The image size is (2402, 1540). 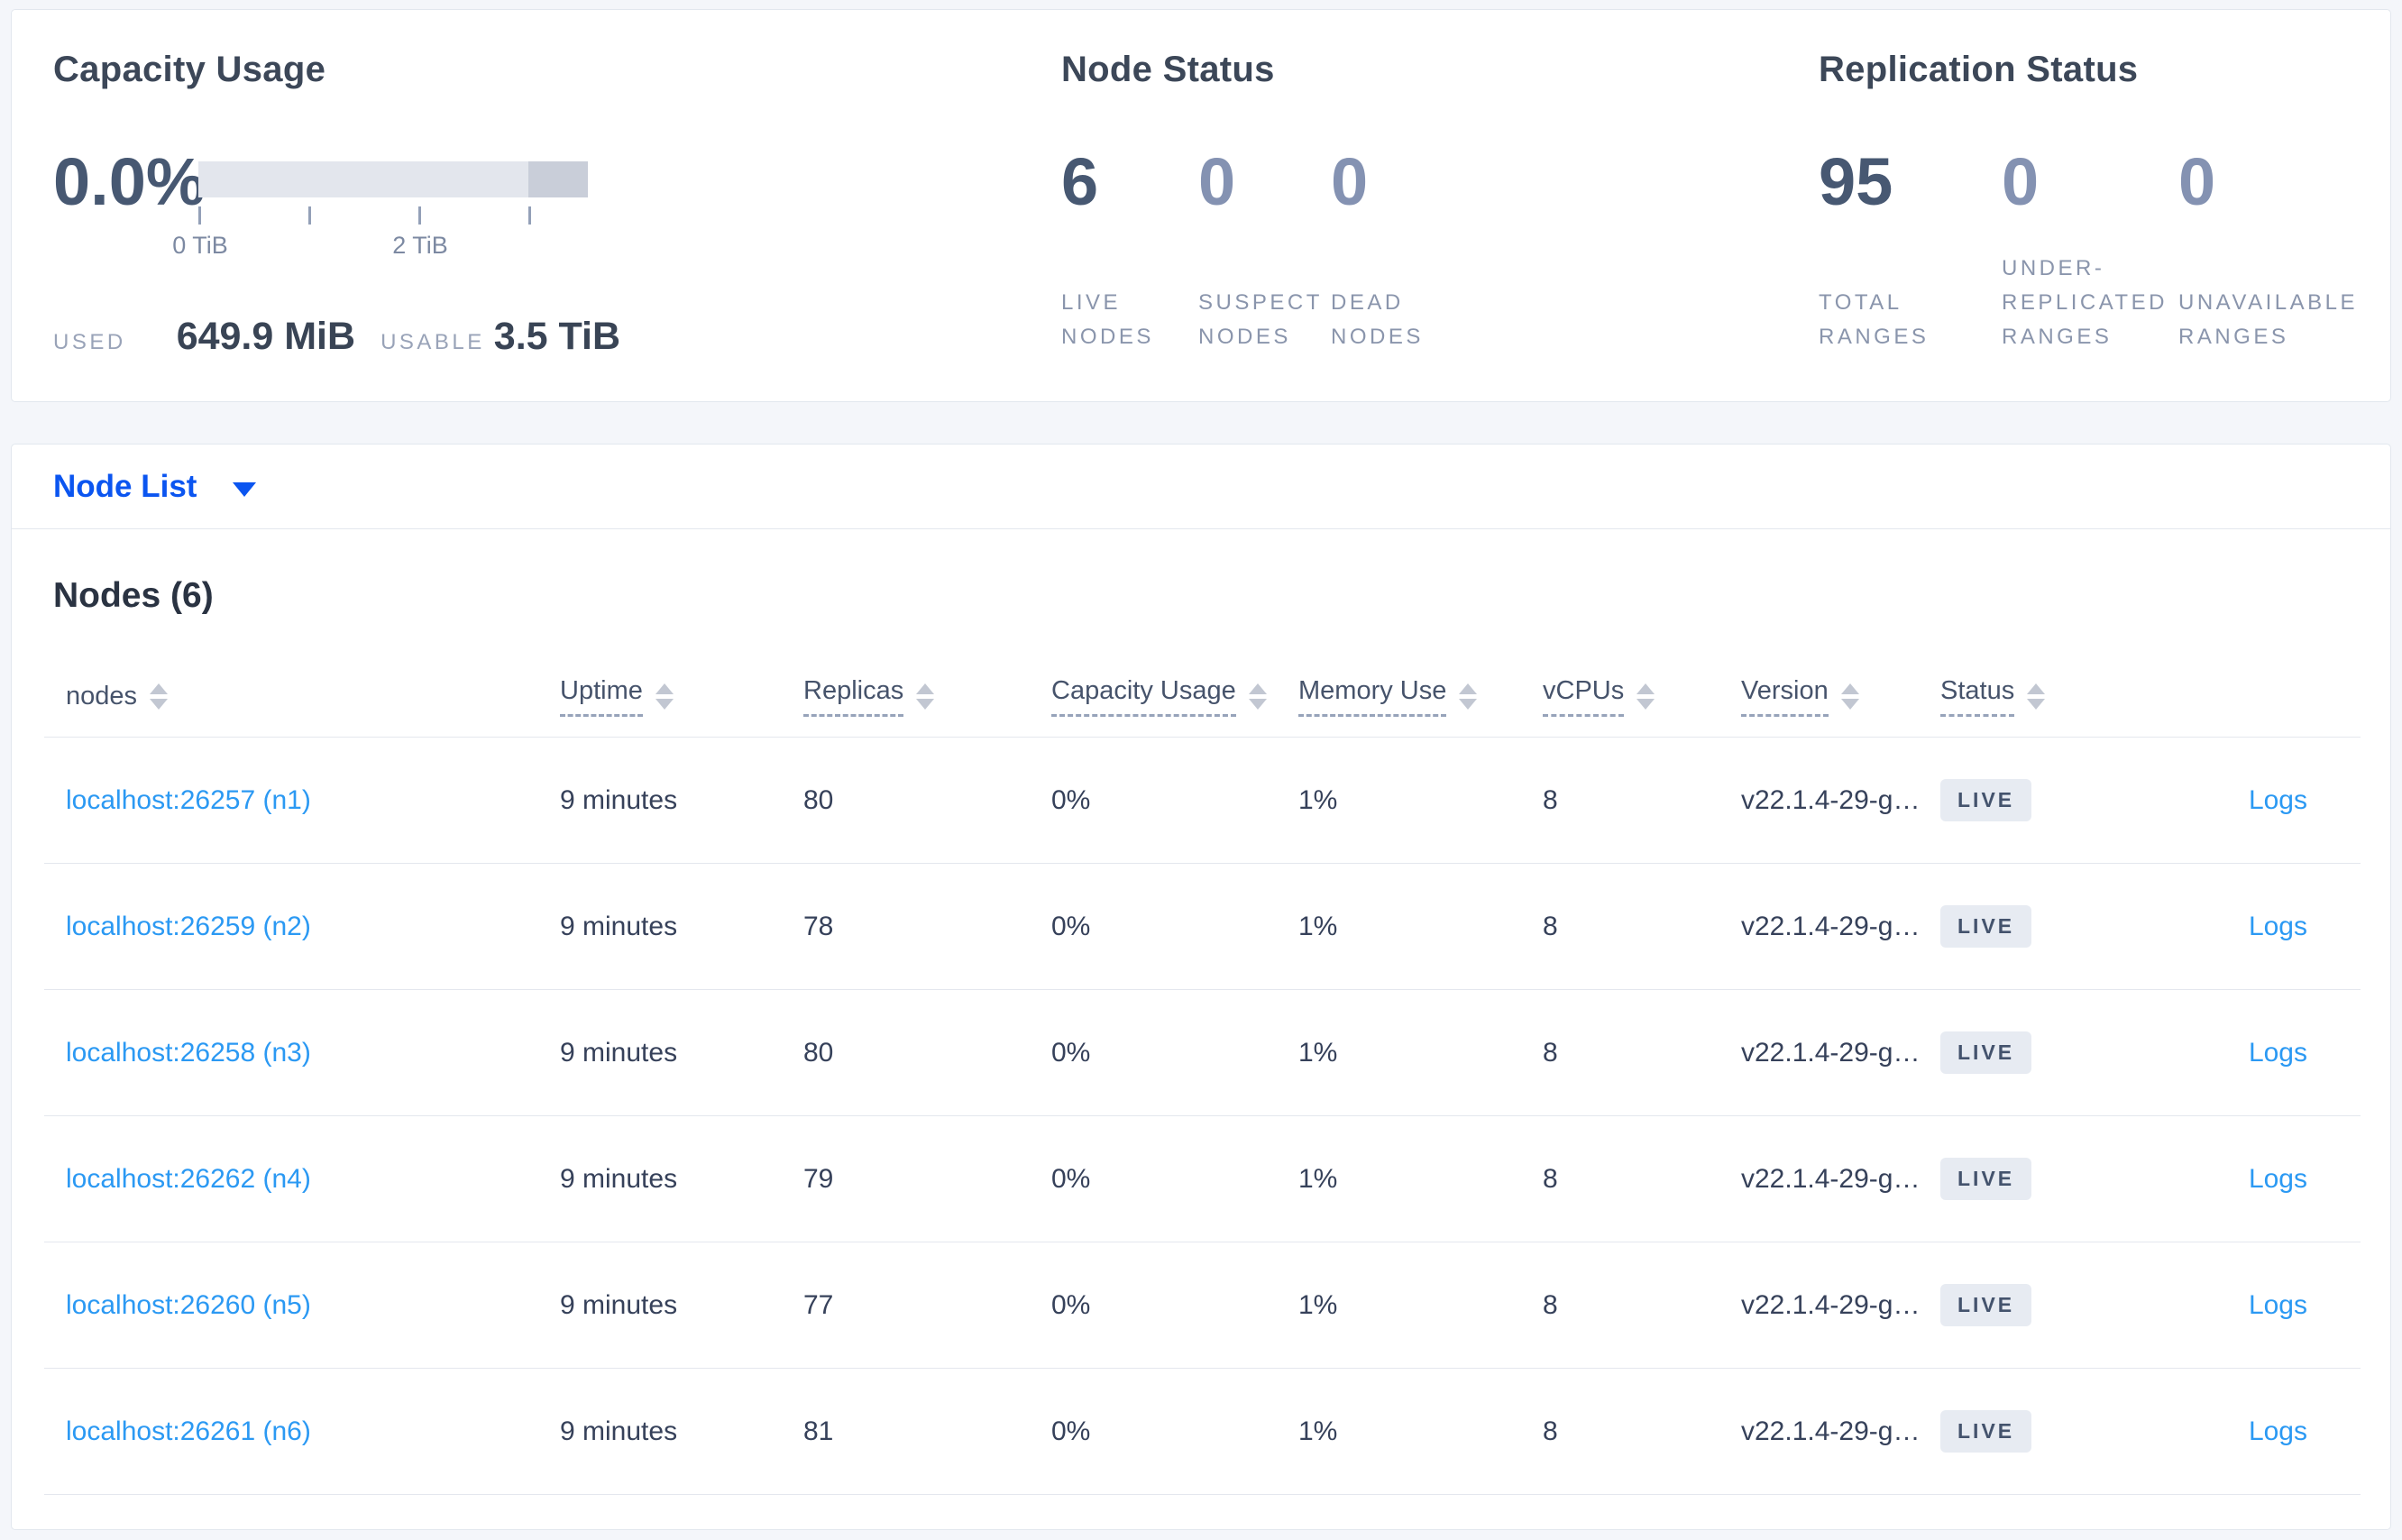 I want to click on node-address-link: localhost:26260 (n5), so click(x=188, y=1305).